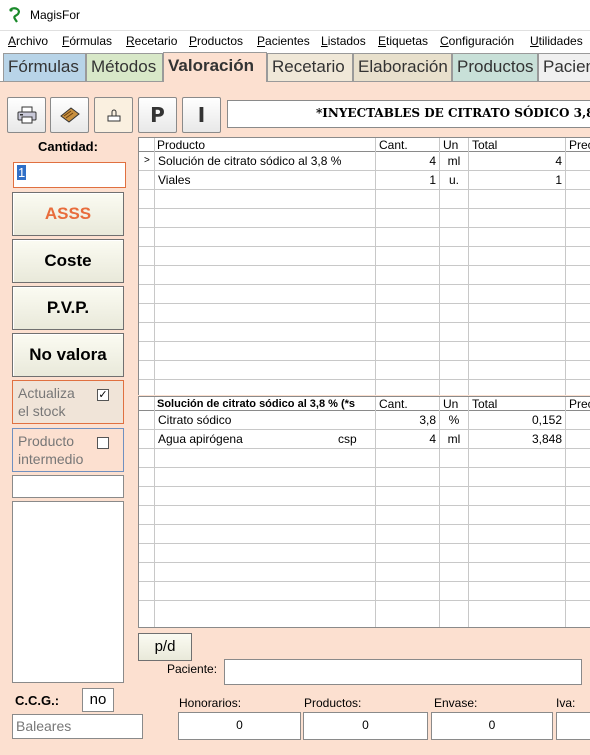 The image size is (590, 755). What do you see at coordinates (68, 261) in the screenshot?
I see `coste-button: Coste` at bounding box center [68, 261].